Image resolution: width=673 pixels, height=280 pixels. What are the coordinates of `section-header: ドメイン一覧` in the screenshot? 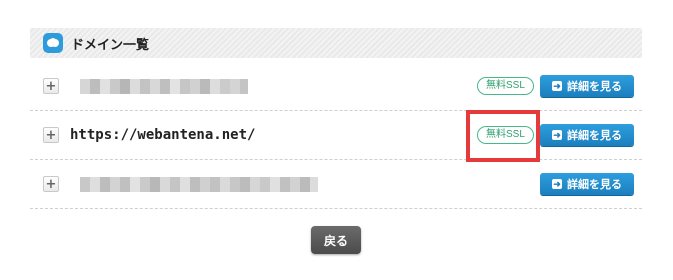 It's located at (336, 43).